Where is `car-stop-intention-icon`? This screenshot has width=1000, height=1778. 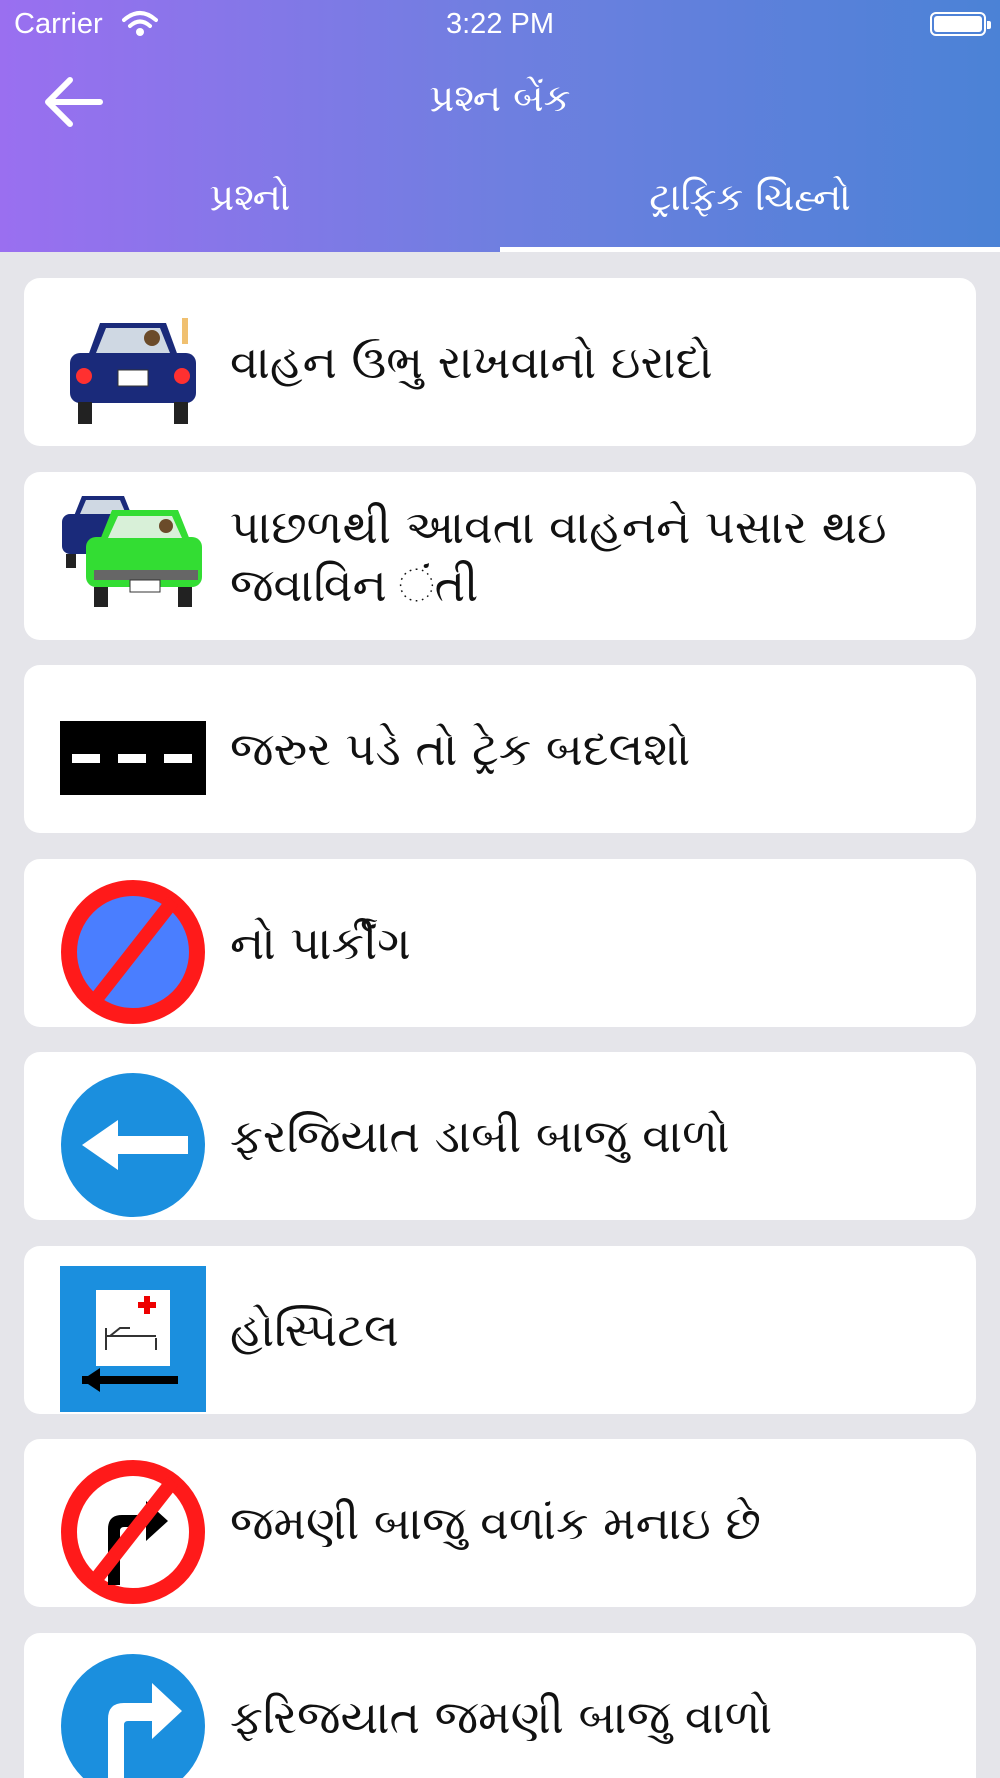 car-stop-intention-icon is located at coordinates (133, 371).